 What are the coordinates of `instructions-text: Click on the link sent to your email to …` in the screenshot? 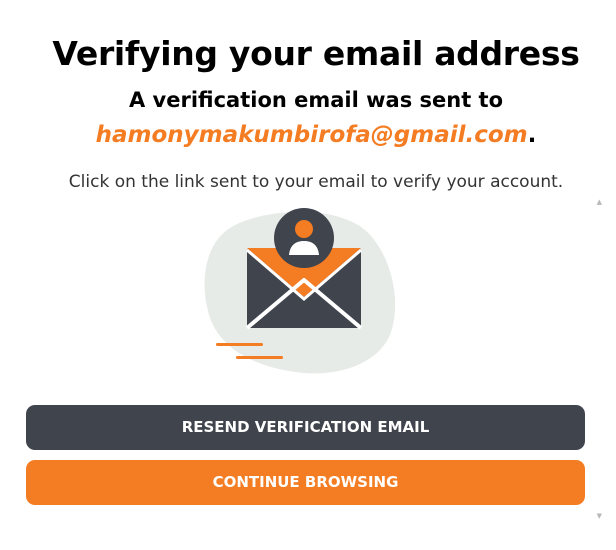 It's located at (316, 182).